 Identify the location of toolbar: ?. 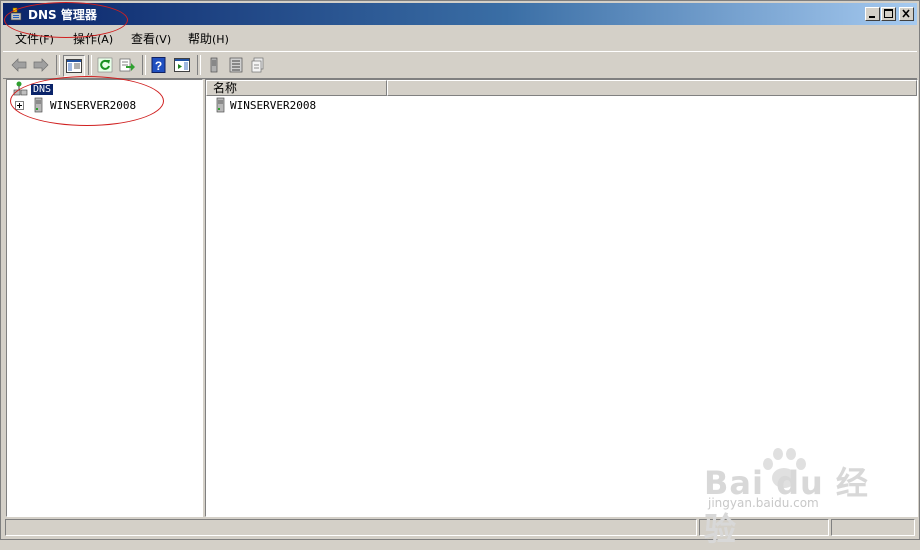
(460, 65).